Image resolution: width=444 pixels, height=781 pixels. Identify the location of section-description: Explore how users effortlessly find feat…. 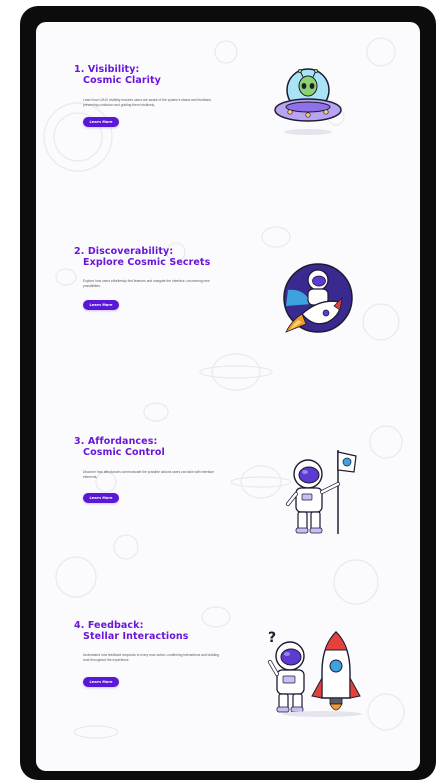
(146, 283).